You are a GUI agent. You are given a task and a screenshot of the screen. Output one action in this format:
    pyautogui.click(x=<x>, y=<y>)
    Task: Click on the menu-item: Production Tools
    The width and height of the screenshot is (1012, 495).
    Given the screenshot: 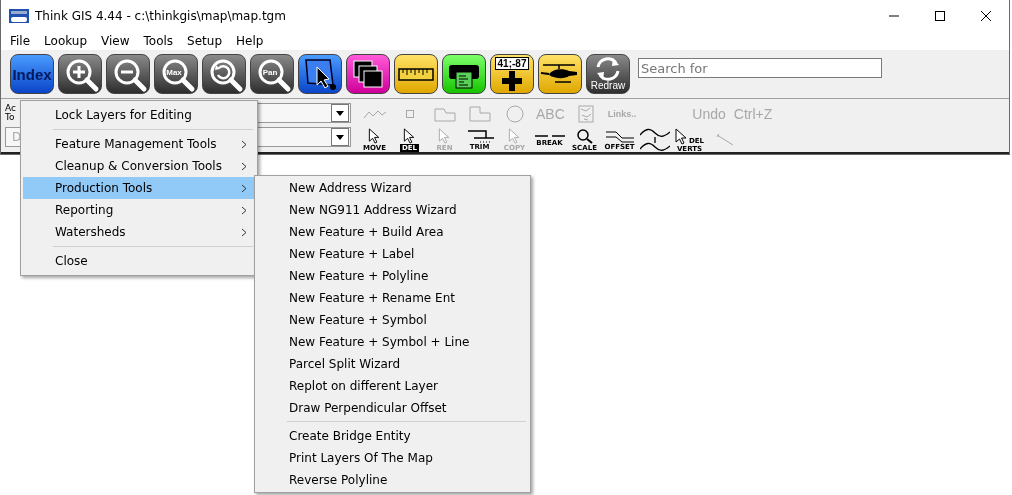 What is the action you would take?
    pyautogui.click(x=139, y=188)
    